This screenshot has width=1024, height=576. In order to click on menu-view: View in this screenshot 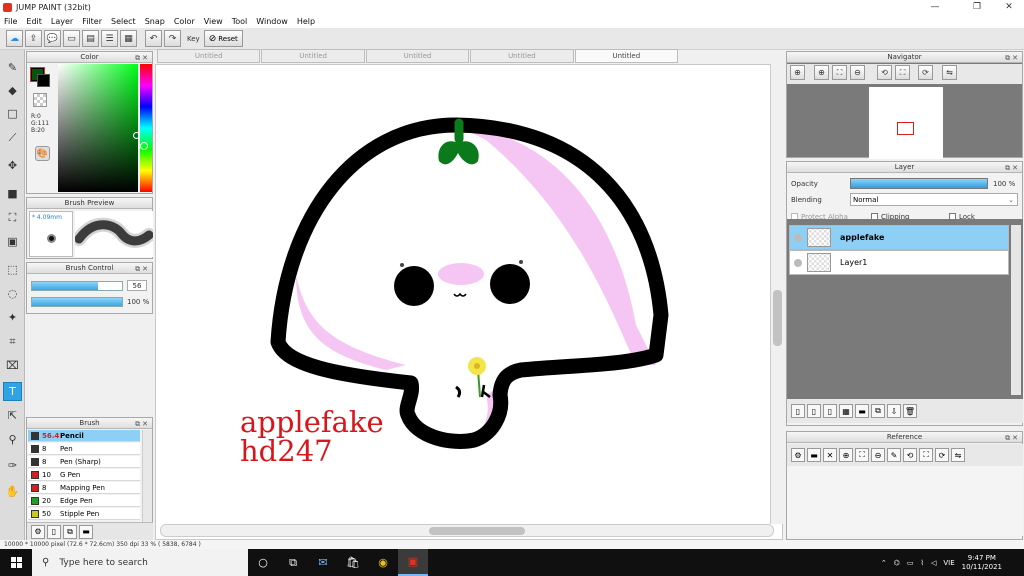, I will do `click(213, 21)`.